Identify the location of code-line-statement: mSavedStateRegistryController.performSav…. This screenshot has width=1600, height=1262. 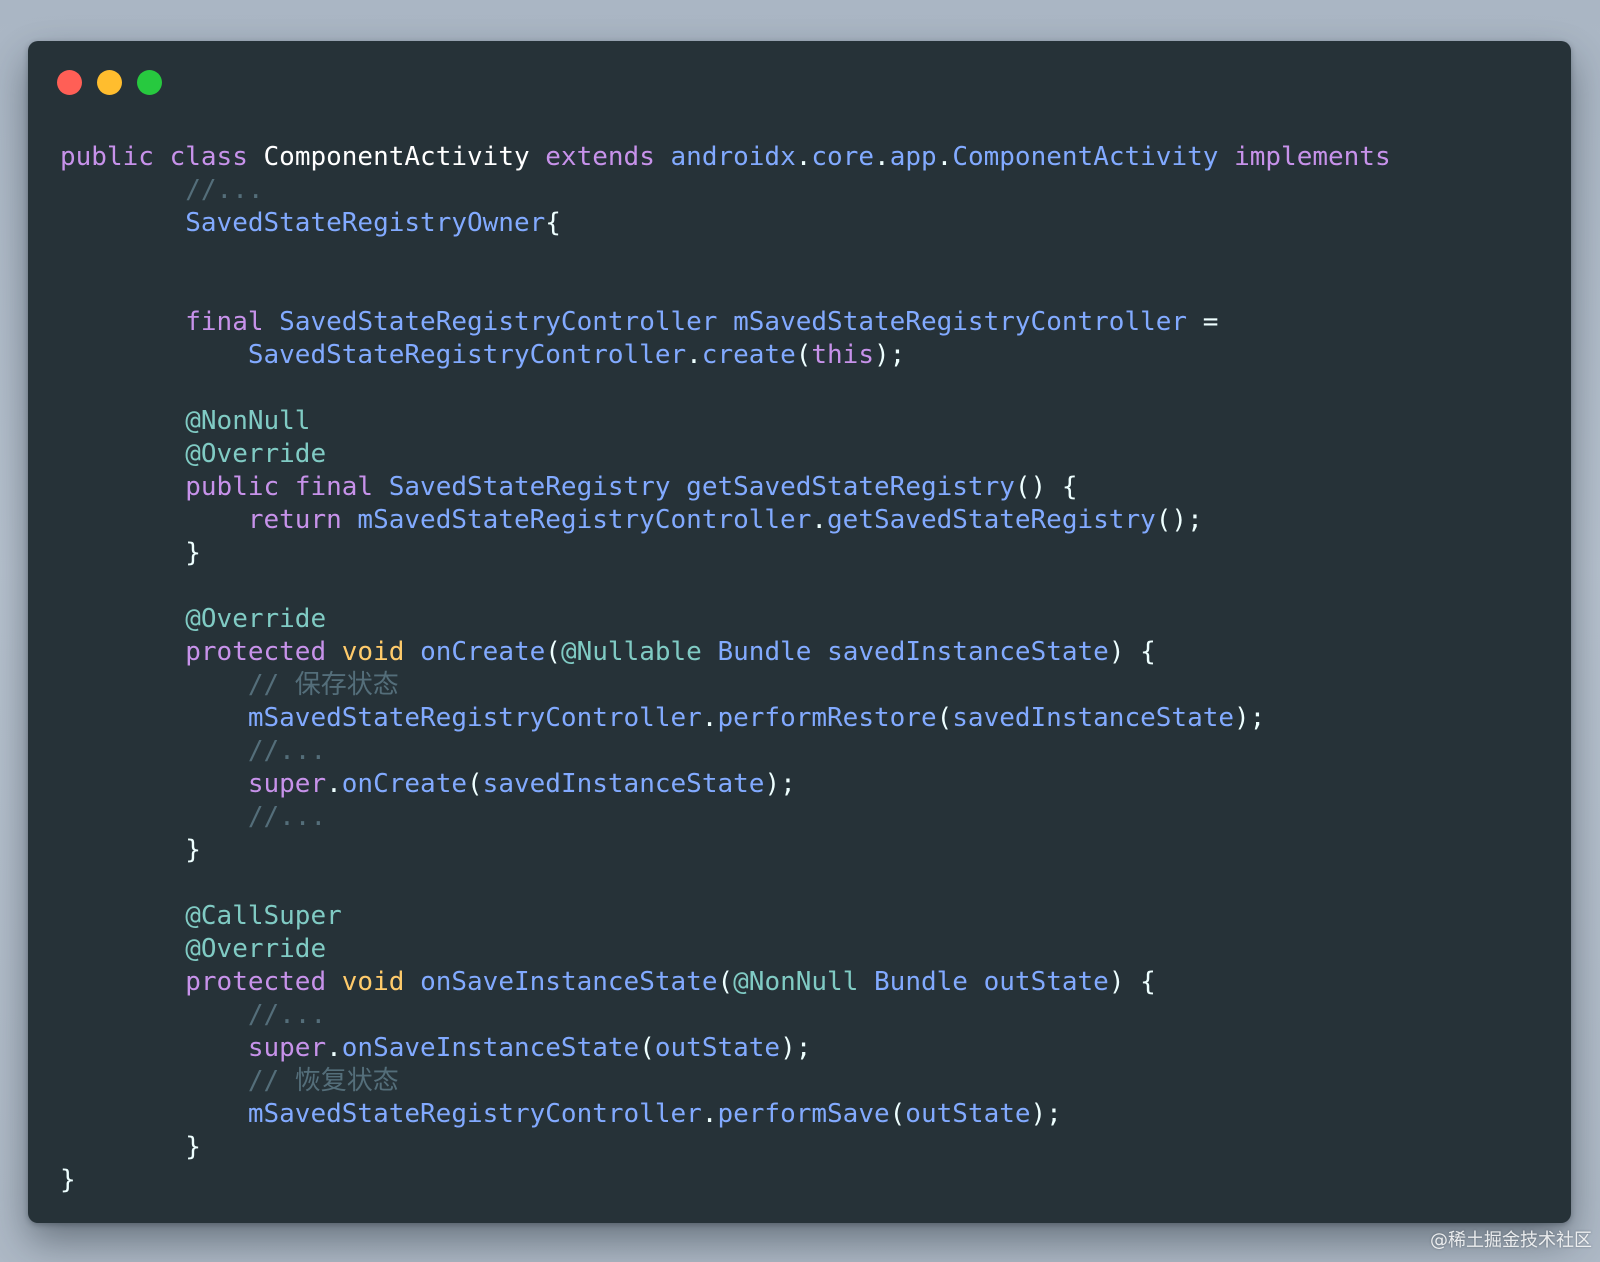
(561, 1114).